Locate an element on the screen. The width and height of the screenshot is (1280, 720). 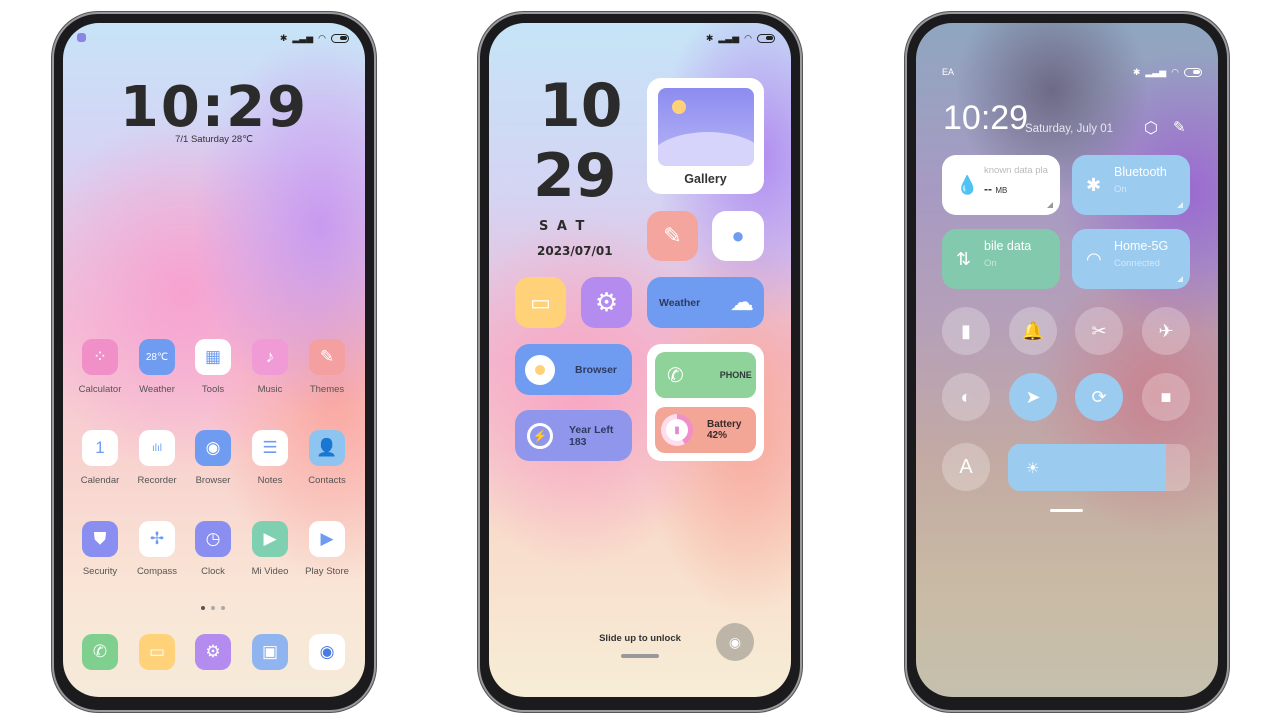
app-recorder: ılıl Recorder is located at coordinates (157, 458).